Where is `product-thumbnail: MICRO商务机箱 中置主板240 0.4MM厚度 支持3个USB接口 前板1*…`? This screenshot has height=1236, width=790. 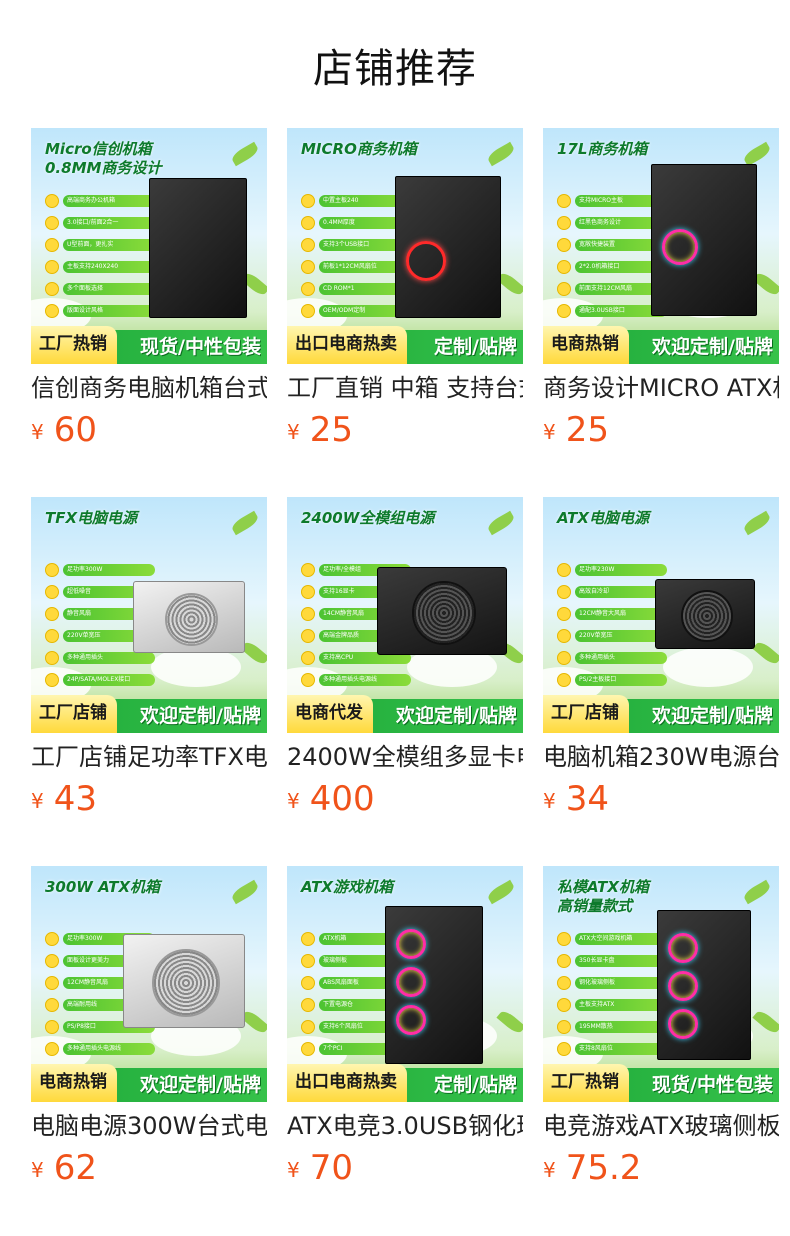
product-thumbnail: MICRO商务机箱 中置主板240 0.4MM厚度 支持3个USB接口 前板1*… is located at coordinates (405, 246).